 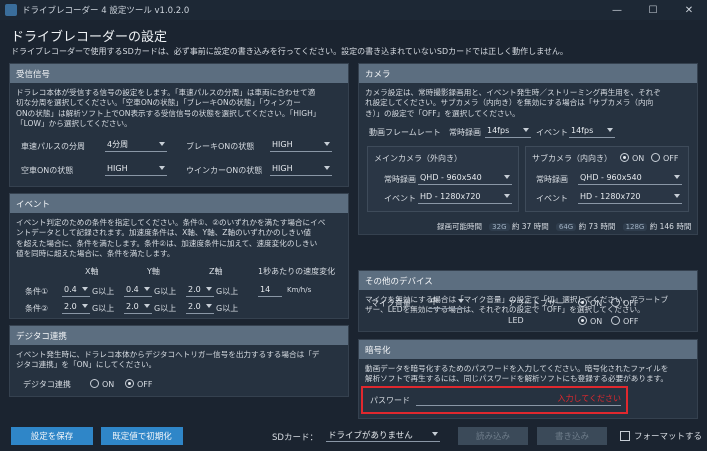 What do you see at coordinates (442, 113) in the screenshot?
I see `camera-desc-3: き）」の設定で「OFF」を選択してください。` at bounding box center [442, 113].